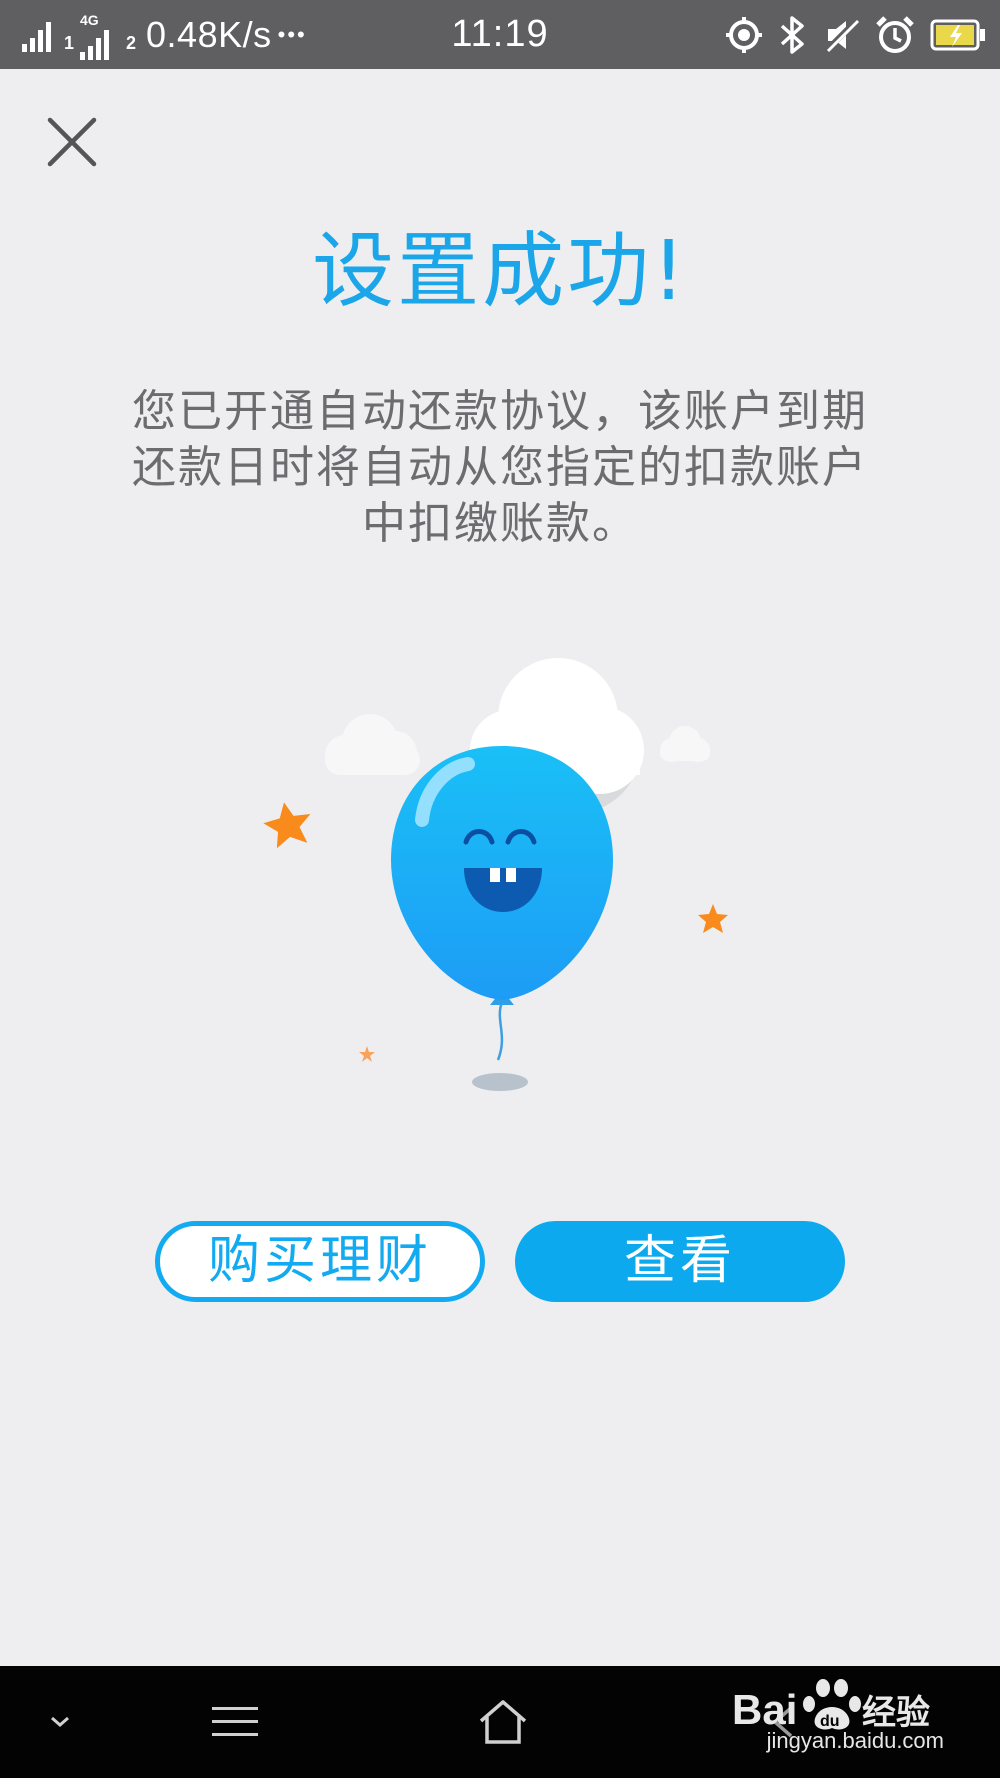 Image resolution: width=1000 pixels, height=1778 pixels. I want to click on smiling-balloon-illustration, so click(495, 874).